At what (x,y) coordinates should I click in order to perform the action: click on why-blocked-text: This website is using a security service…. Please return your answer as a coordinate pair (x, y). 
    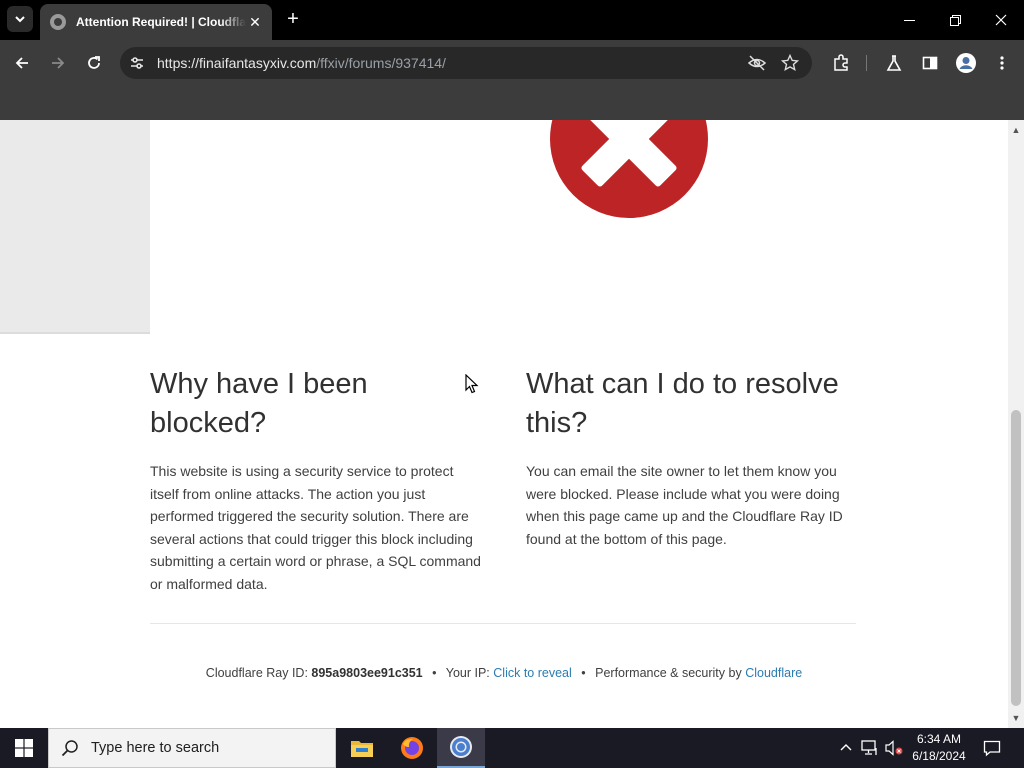
    Looking at the image, I should click on (315, 527).